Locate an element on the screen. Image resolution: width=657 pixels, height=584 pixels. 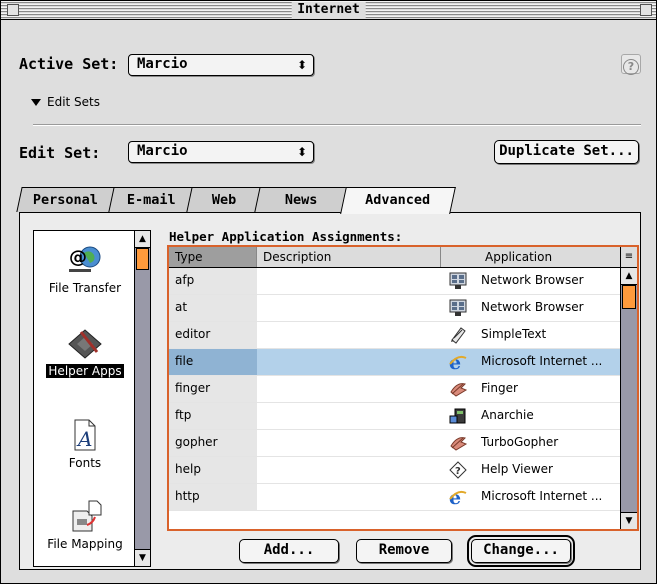
fonts-icon: A is located at coordinates (85, 435).